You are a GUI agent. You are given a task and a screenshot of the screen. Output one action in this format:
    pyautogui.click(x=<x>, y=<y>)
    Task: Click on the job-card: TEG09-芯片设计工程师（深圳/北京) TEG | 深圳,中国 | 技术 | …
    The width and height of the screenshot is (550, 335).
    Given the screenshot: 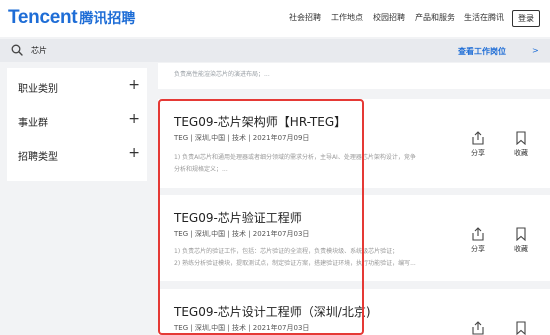 What is the action you would take?
    pyautogui.click(x=354, y=312)
    